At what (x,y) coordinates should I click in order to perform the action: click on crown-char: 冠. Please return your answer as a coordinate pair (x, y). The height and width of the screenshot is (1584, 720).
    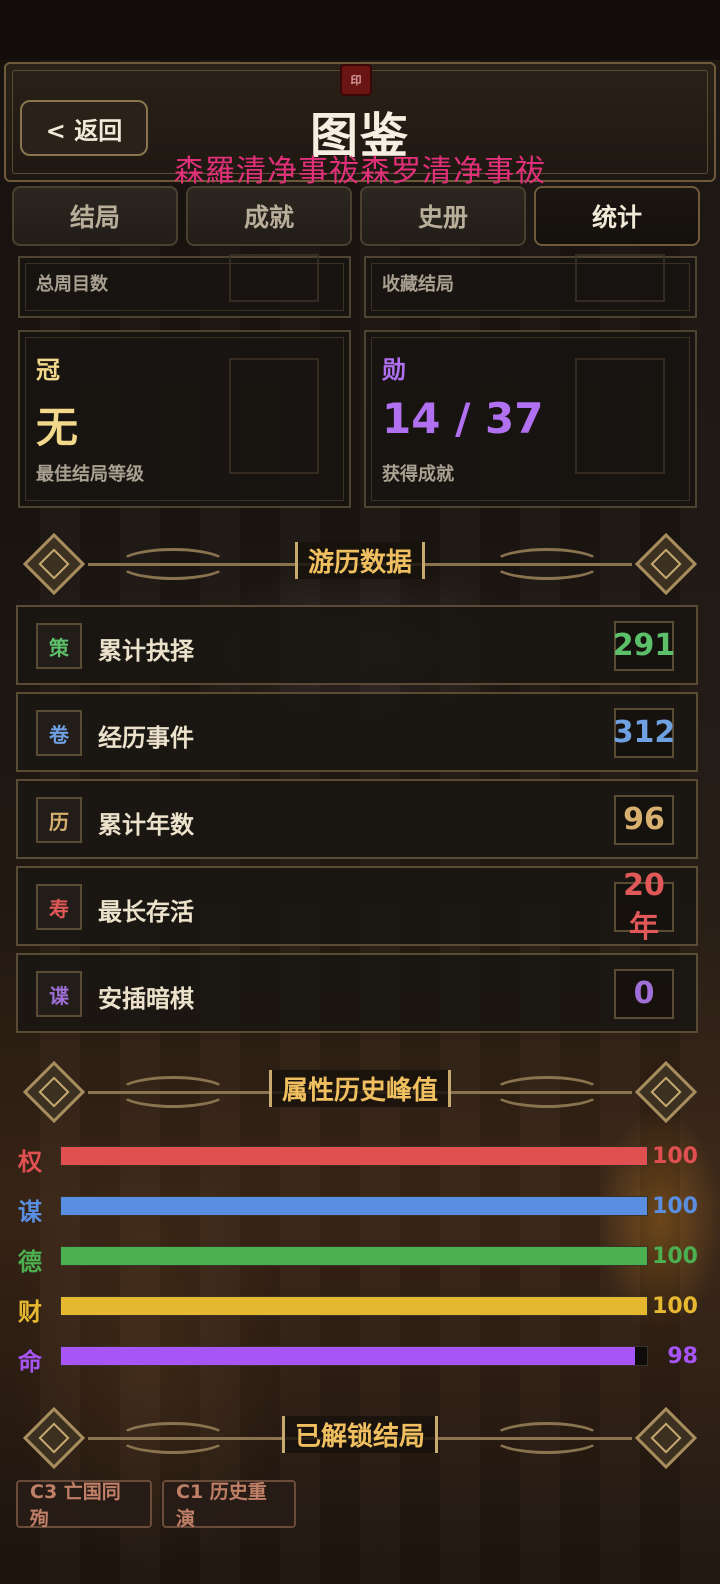
    Looking at the image, I should click on (48, 370).